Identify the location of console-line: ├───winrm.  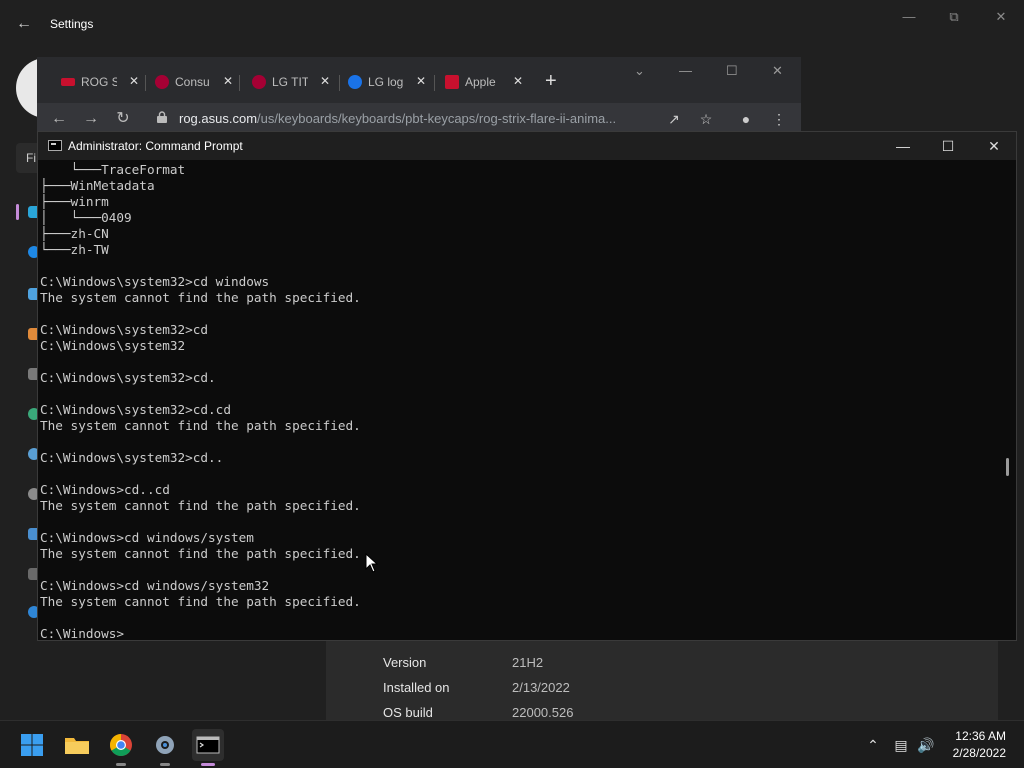
(74, 201).